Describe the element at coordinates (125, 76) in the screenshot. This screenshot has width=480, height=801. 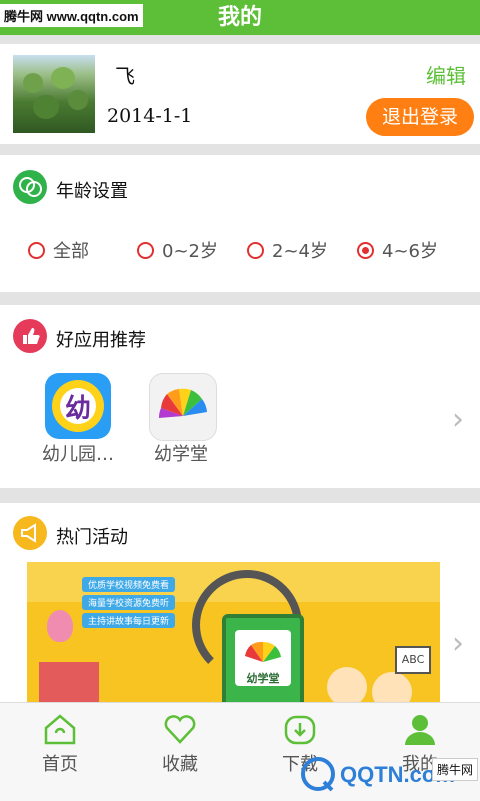
I see `user-name: 飞` at that location.